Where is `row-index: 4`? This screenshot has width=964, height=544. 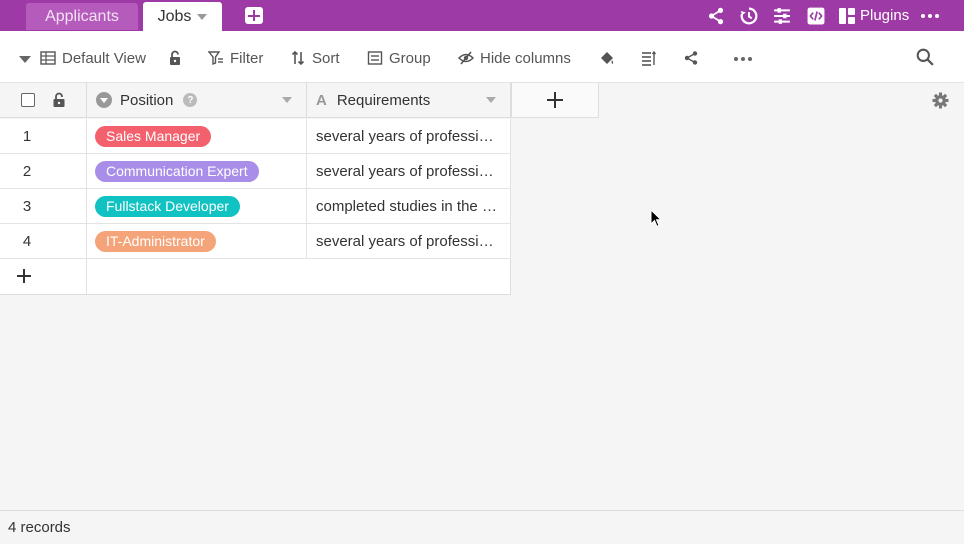 row-index: 4 is located at coordinates (43, 241).